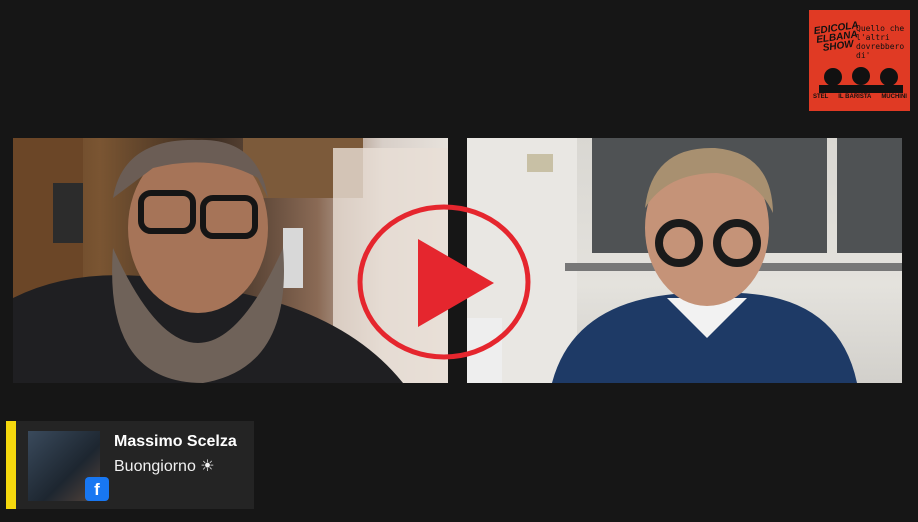 The image size is (918, 522). I want to click on logo-host-1: STEL, so click(821, 97).